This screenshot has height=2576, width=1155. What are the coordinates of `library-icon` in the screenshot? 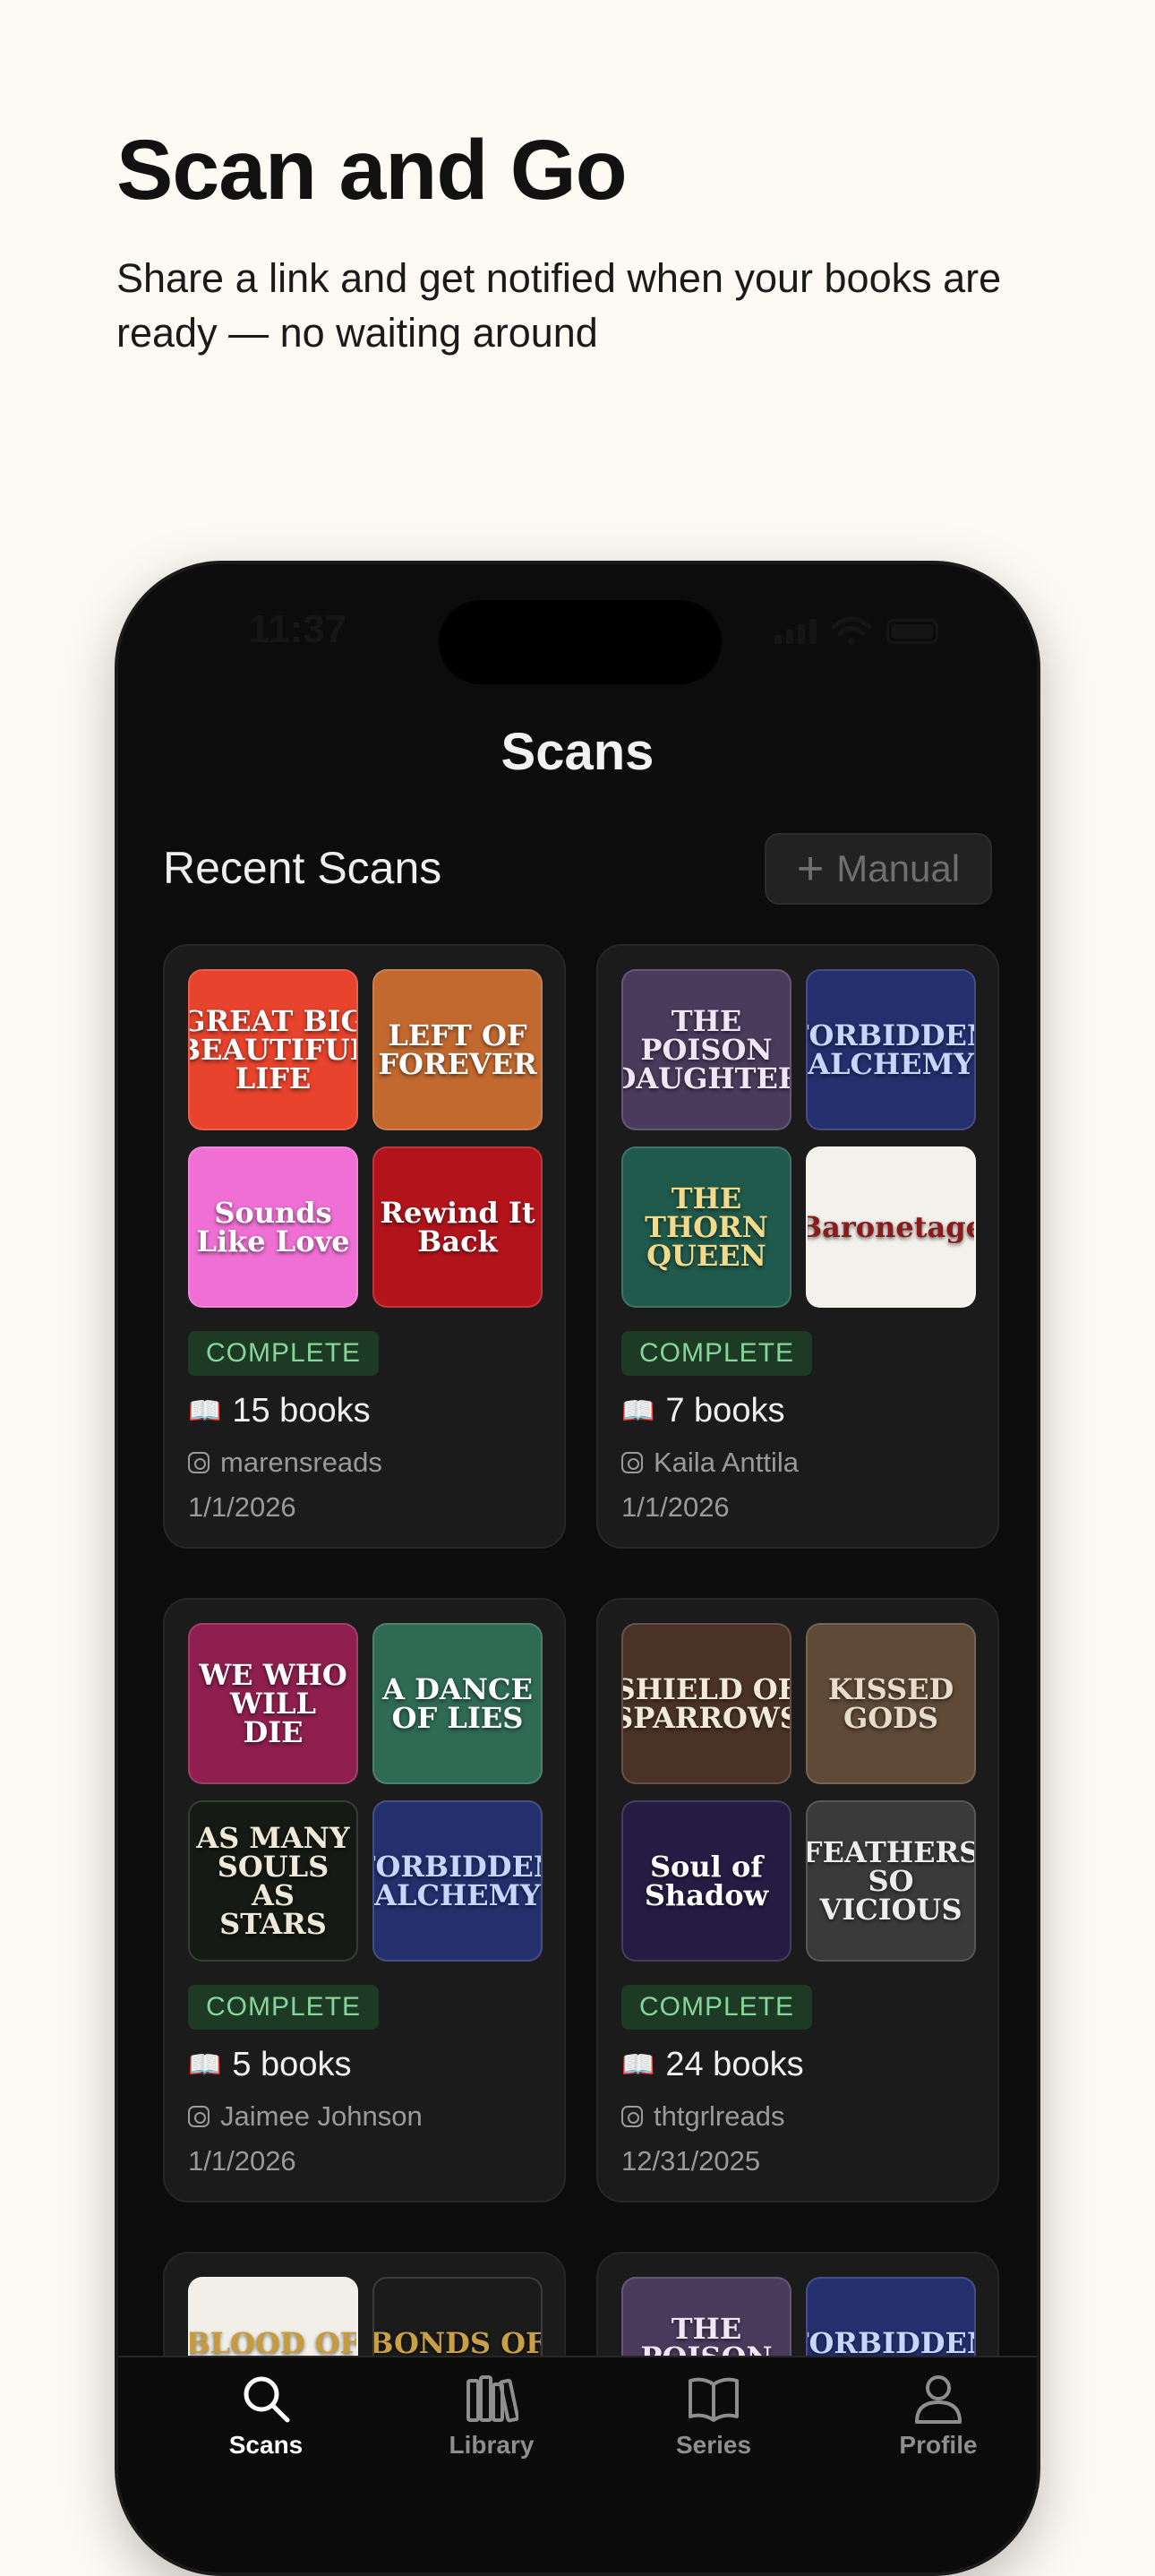 It's located at (491, 2399).